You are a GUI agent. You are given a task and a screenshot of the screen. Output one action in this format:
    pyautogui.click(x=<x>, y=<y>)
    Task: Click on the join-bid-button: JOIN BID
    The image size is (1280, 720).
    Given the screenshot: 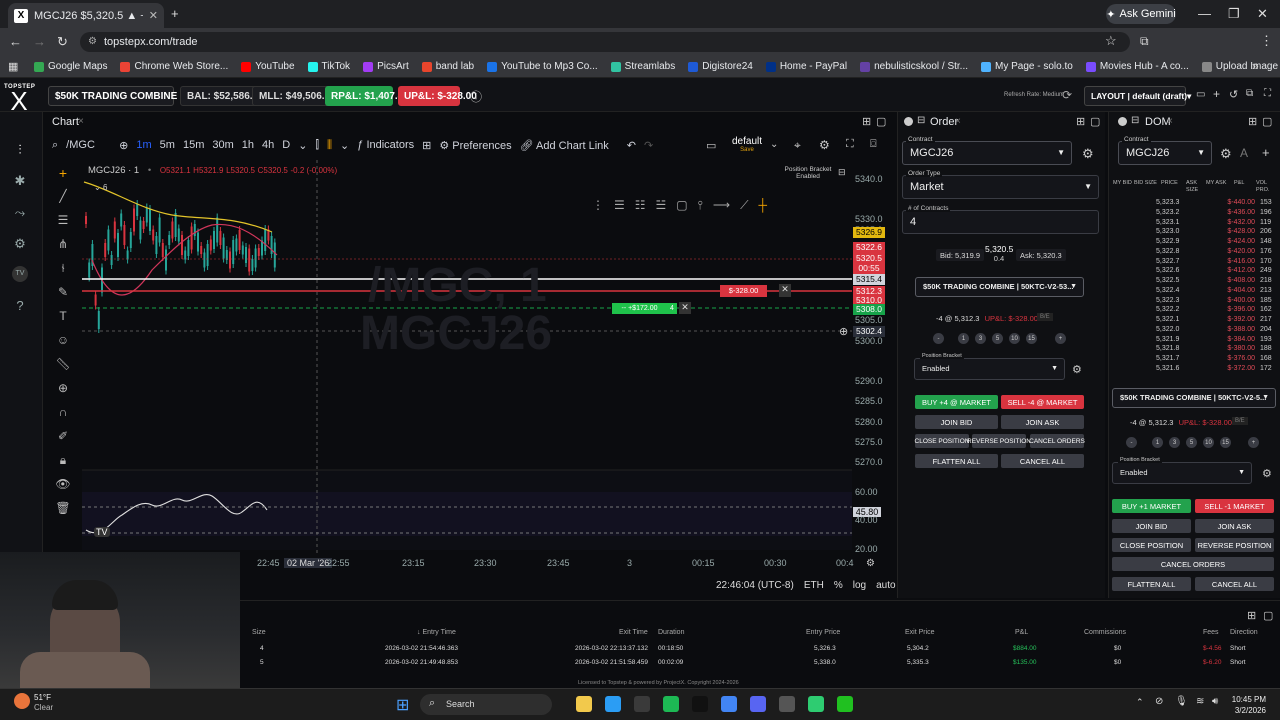 What is the action you would take?
    pyautogui.click(x=956, y=422)
    